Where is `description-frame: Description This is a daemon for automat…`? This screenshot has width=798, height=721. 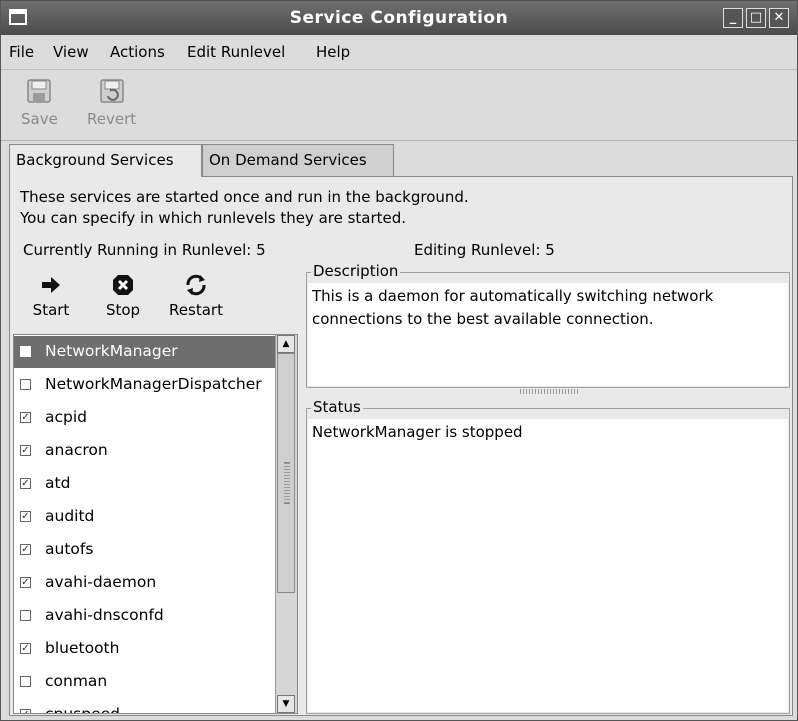
description-frame: Description This is a daemon for automat… is located at coordinates (548, 325).